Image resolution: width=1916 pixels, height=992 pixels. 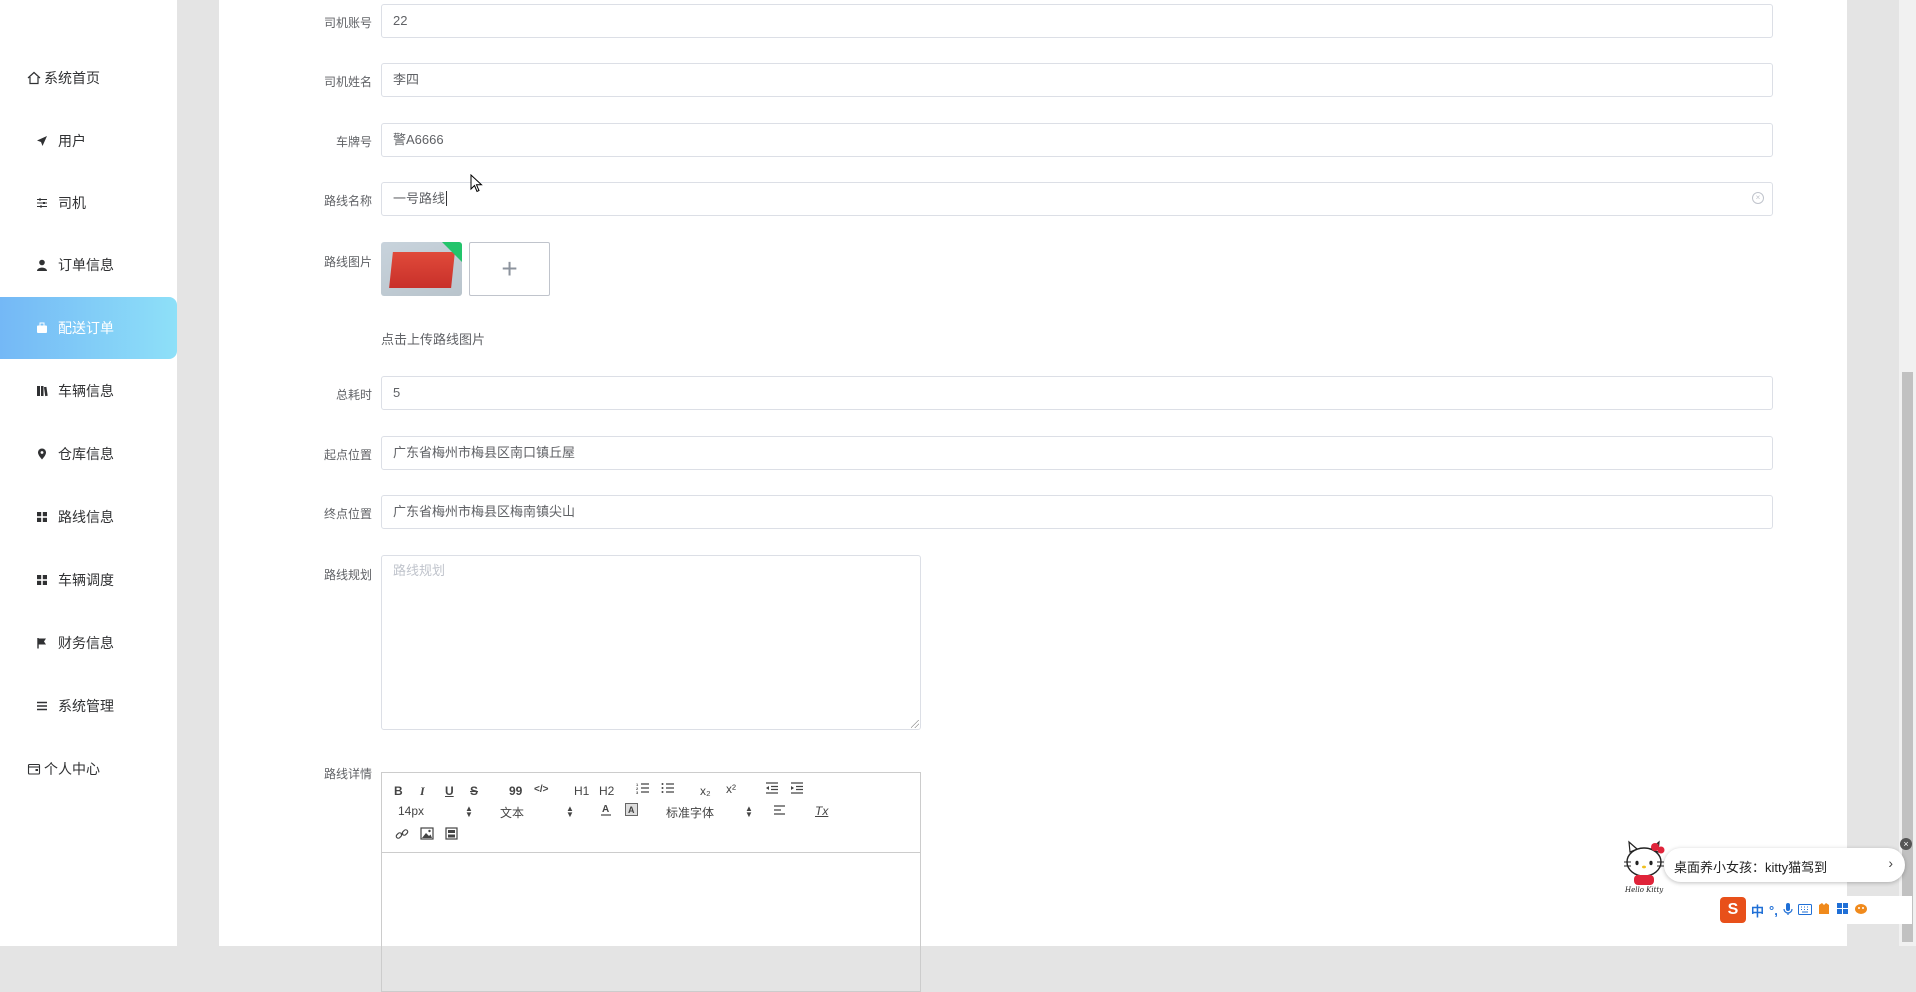 I want to click on mascot-icon, so click(x=1861, y=910).